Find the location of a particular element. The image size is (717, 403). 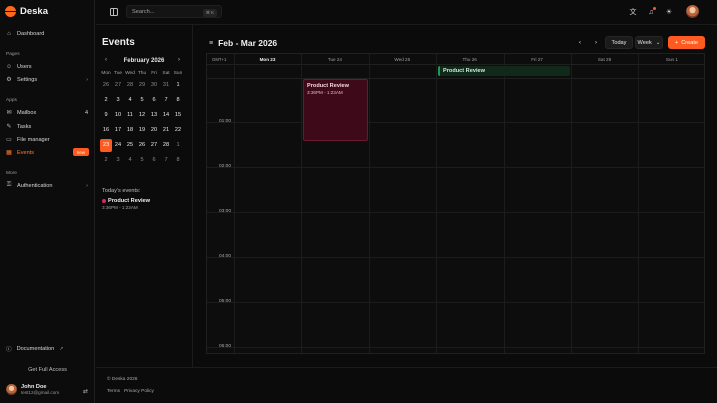

sidebar-item-dashboard: ⌂ Dashboard is located at coordinates (47, 33).